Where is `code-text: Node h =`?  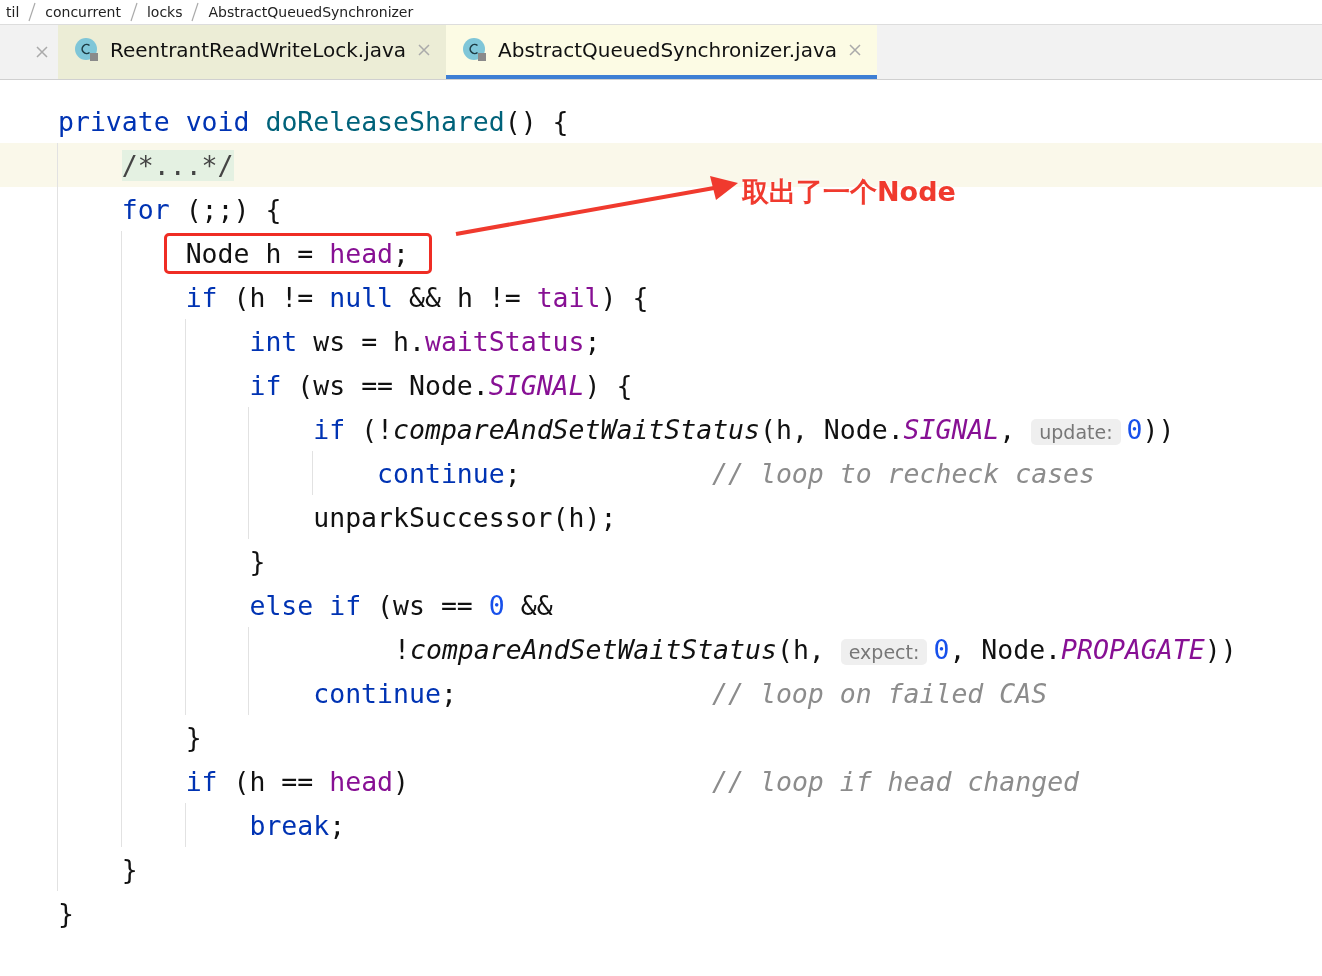
code-text: Node h = is located at coordinates (250, 253).